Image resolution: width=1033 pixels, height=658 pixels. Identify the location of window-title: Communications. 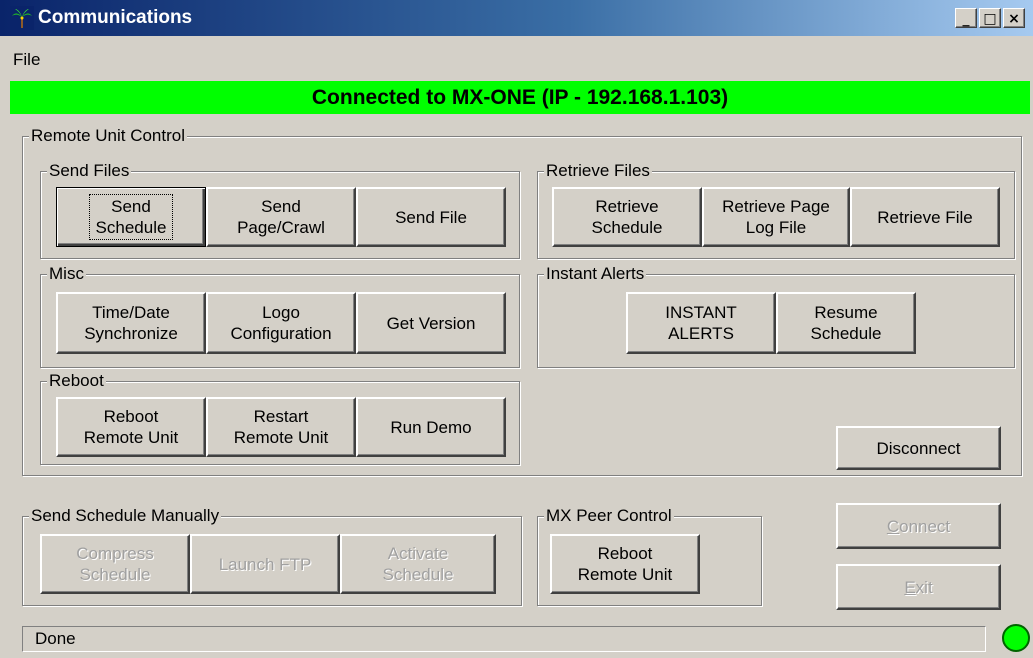
(115, 17).